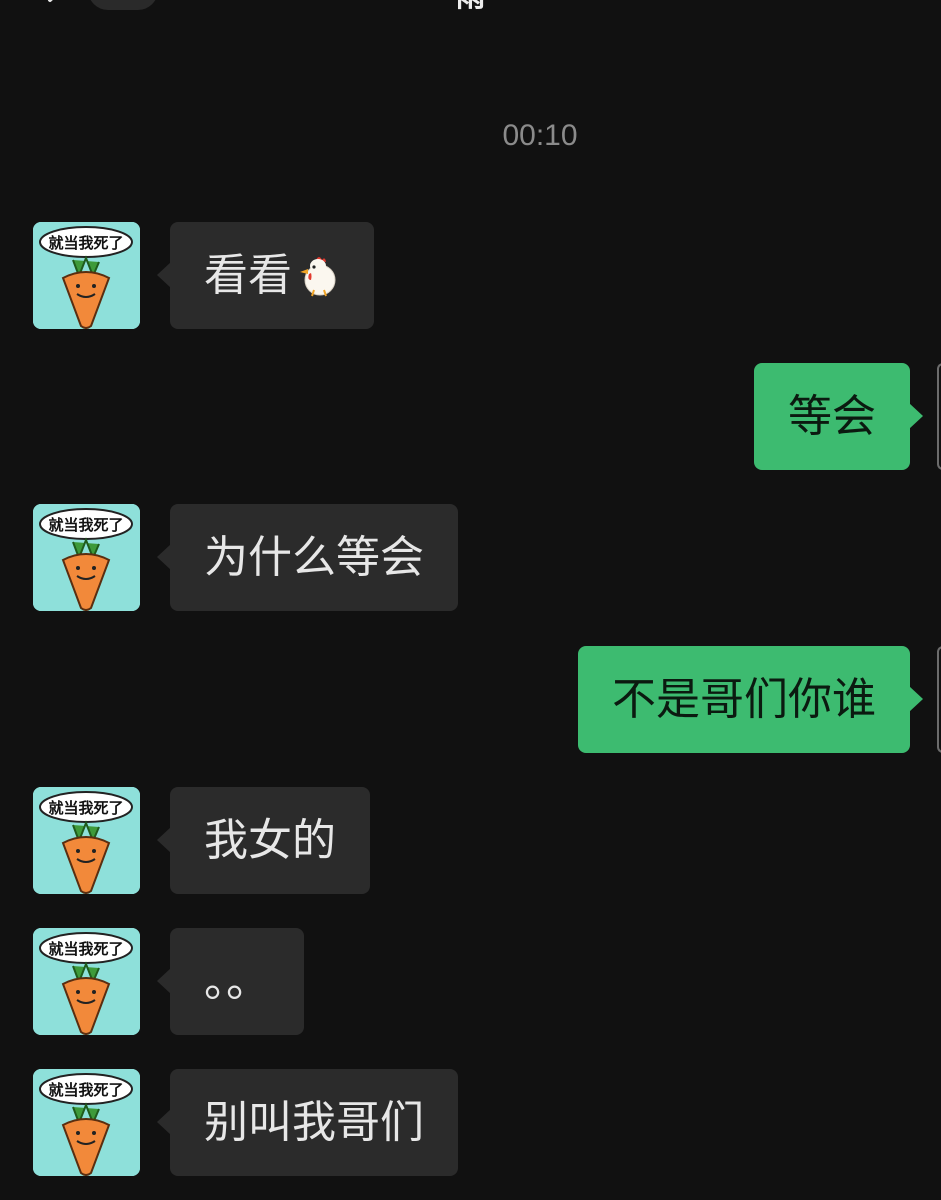 The image size is (941, 1200). I want to click on chat-header: 雨, so click(470, 10).